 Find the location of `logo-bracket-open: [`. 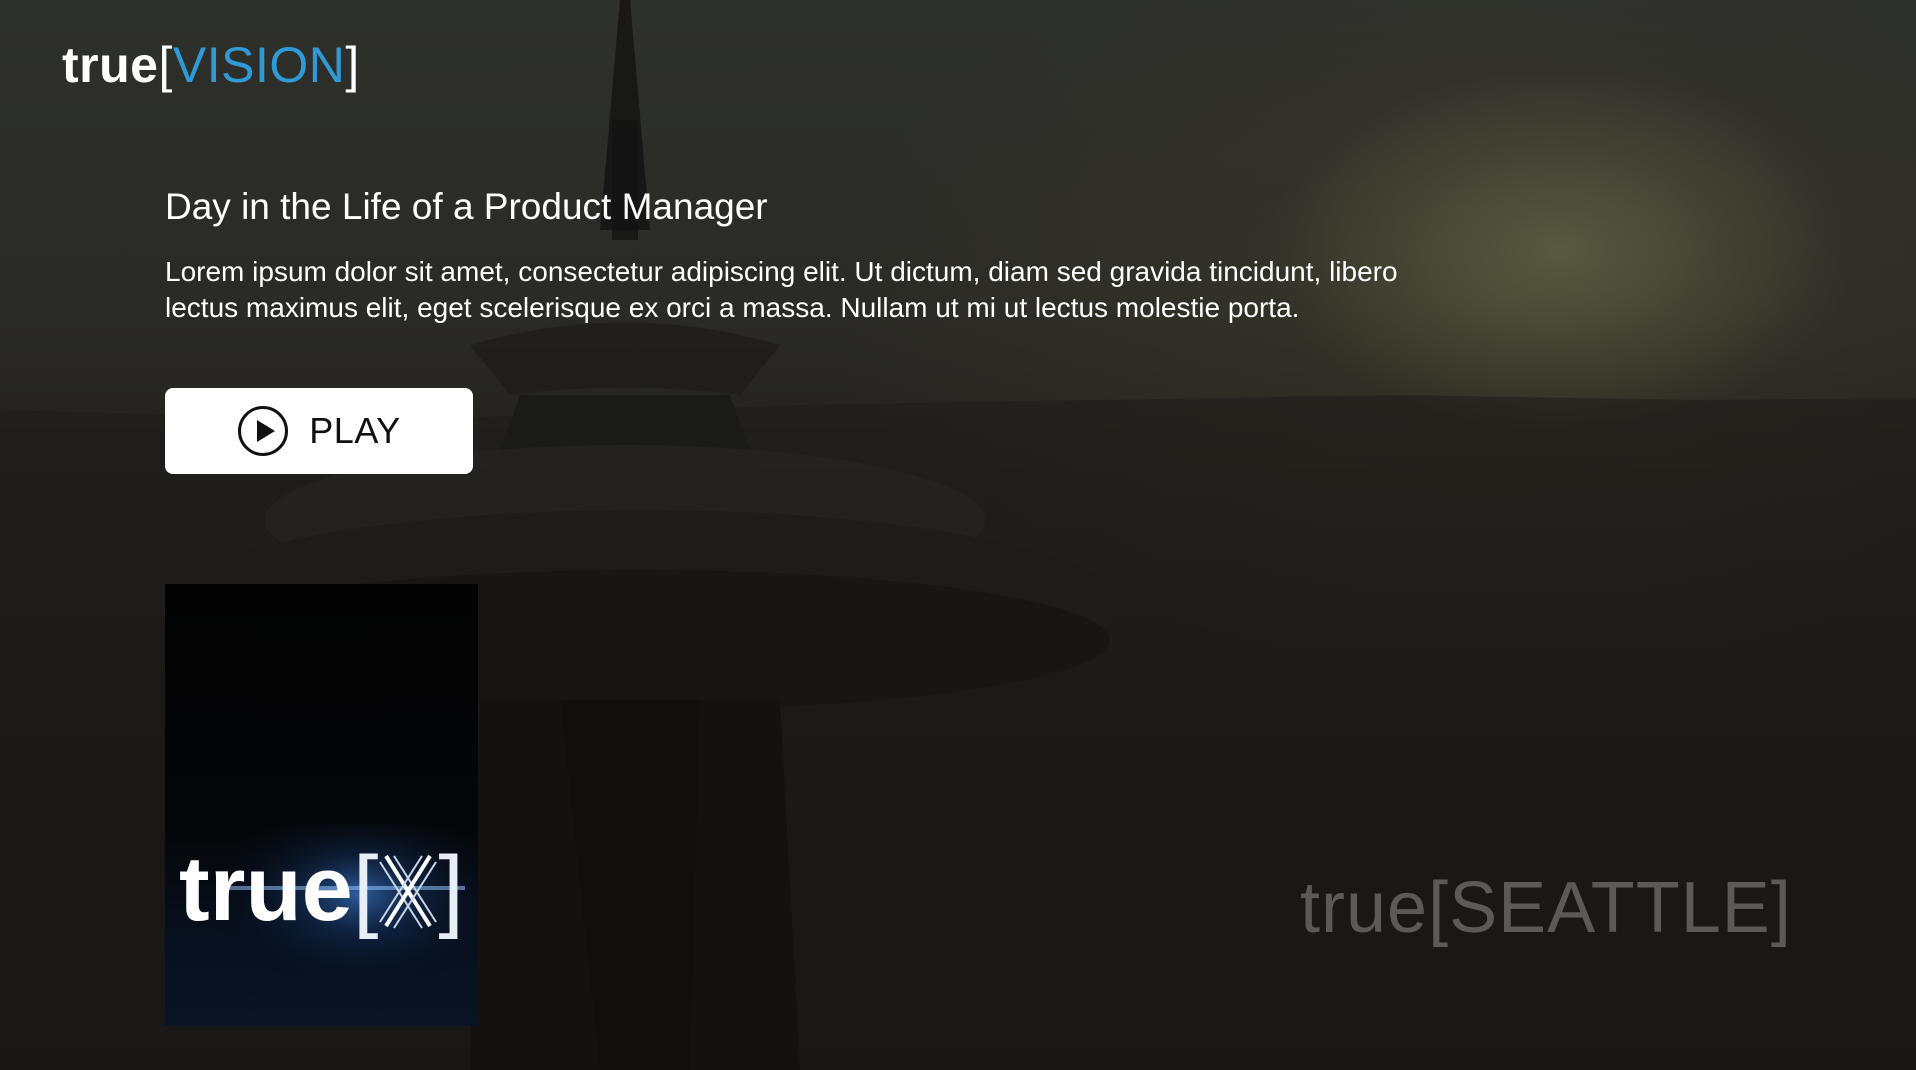

logo-bracket-open: [ is located at coordinates (165, 65).